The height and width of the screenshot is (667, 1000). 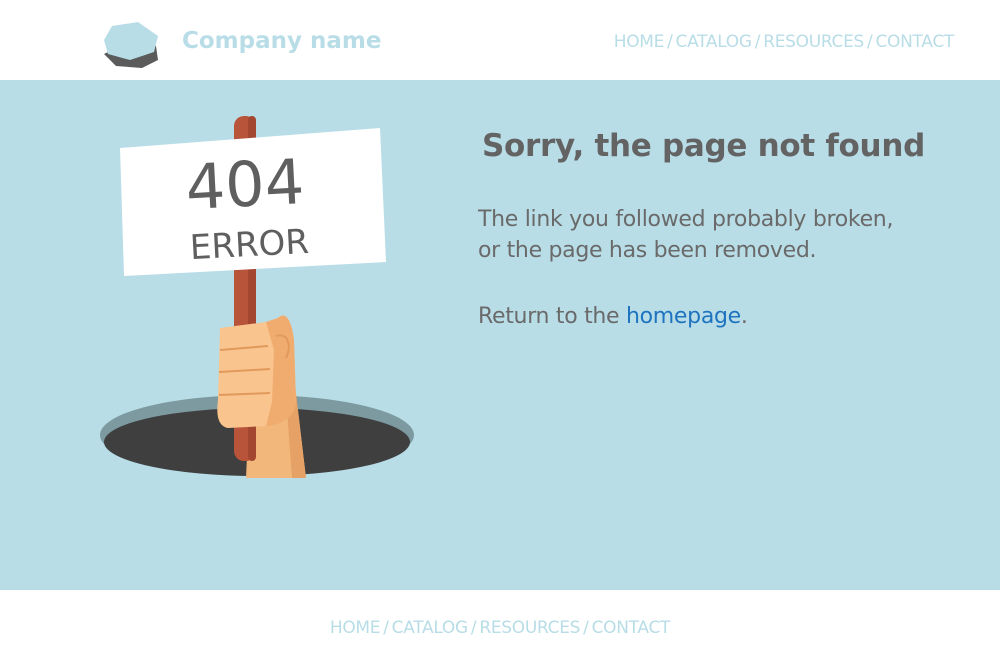 I want to click on return-suffix: ., so click(x=744, y=316).